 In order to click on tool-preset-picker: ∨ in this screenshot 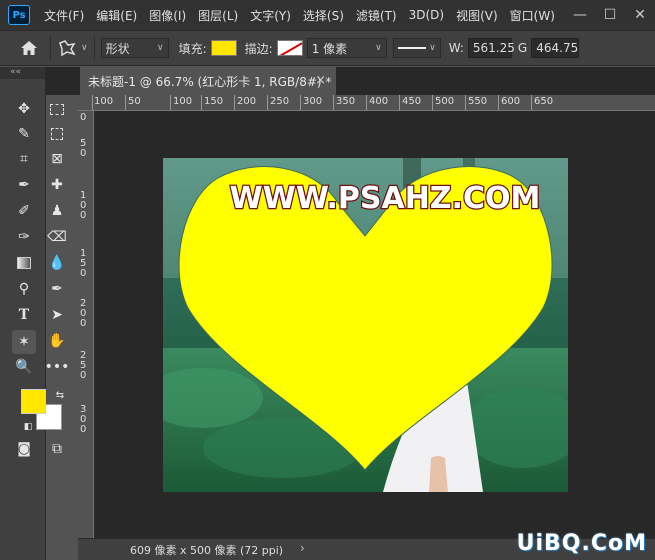, I will do `click(72, 48)`.